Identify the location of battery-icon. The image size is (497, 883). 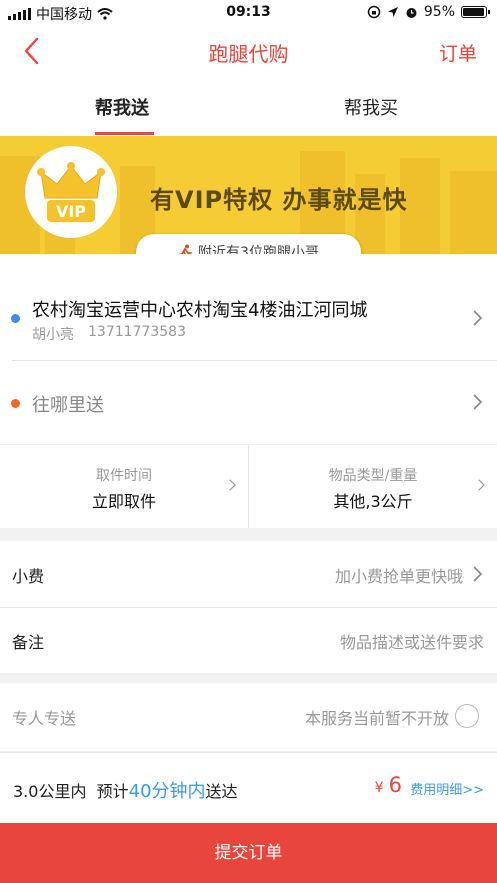
(475, 12).